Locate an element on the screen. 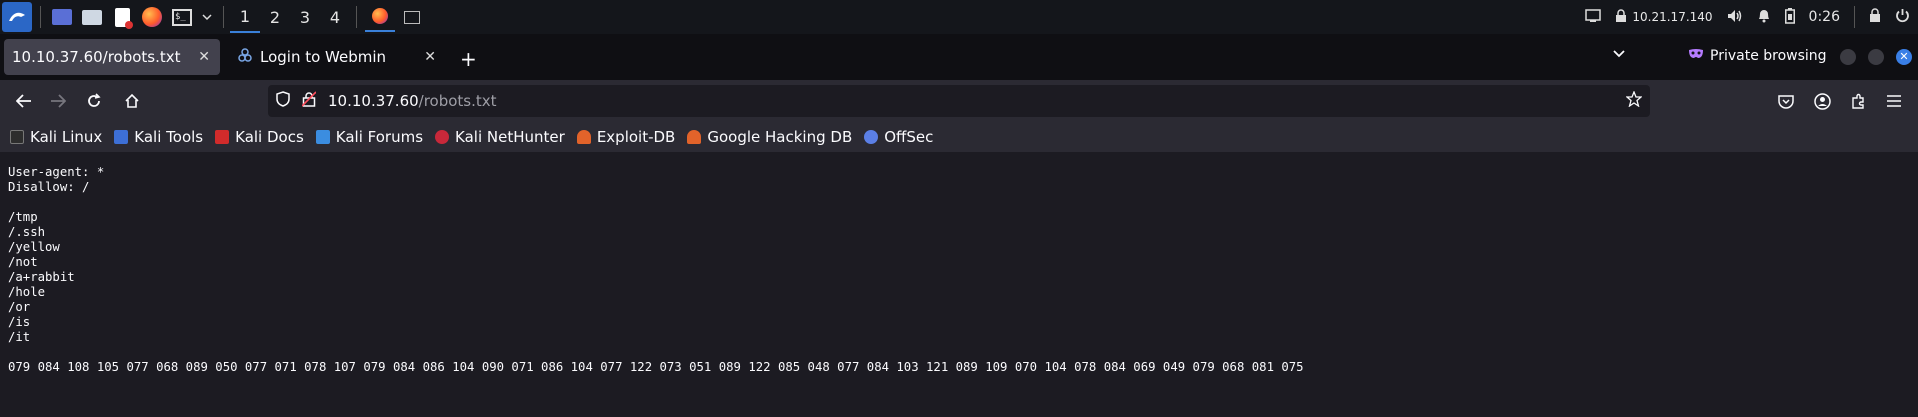  bookmark-kali-linux: Kali Linux is located at coordinates (56, 137).